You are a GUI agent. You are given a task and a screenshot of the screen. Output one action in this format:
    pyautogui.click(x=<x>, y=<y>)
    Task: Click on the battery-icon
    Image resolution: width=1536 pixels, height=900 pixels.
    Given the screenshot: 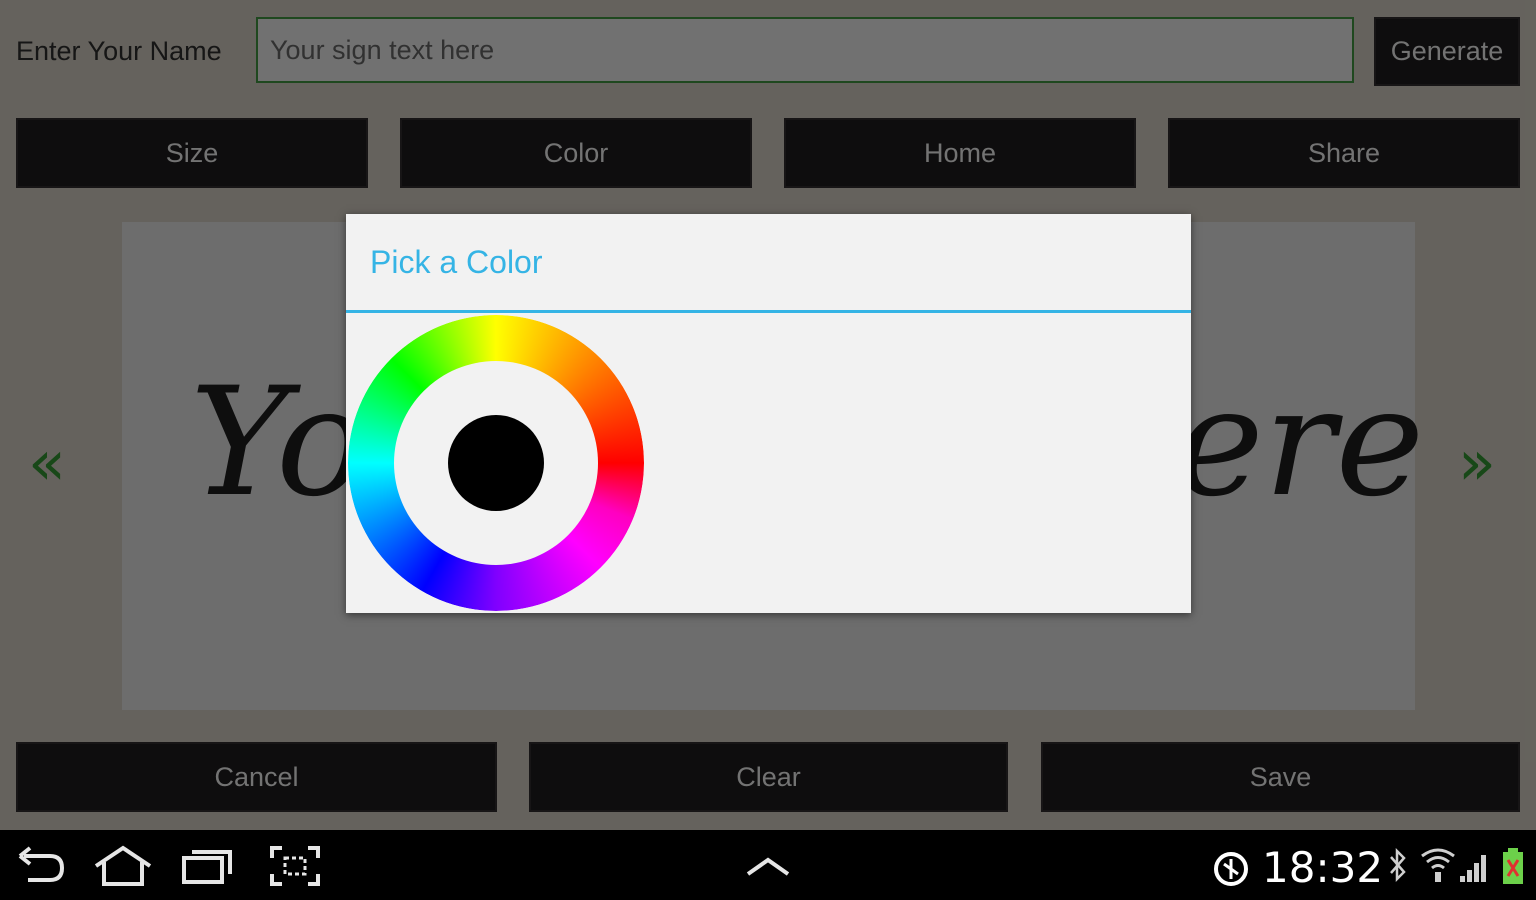 What is the action you would take?
    pyautogui.click(x=1513, y=866)
    